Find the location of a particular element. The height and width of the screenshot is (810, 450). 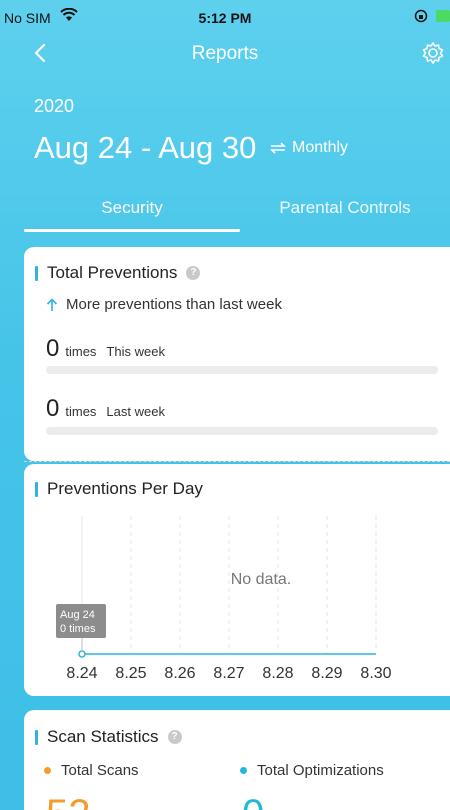

card-divider is located at coordinates (237, 461).